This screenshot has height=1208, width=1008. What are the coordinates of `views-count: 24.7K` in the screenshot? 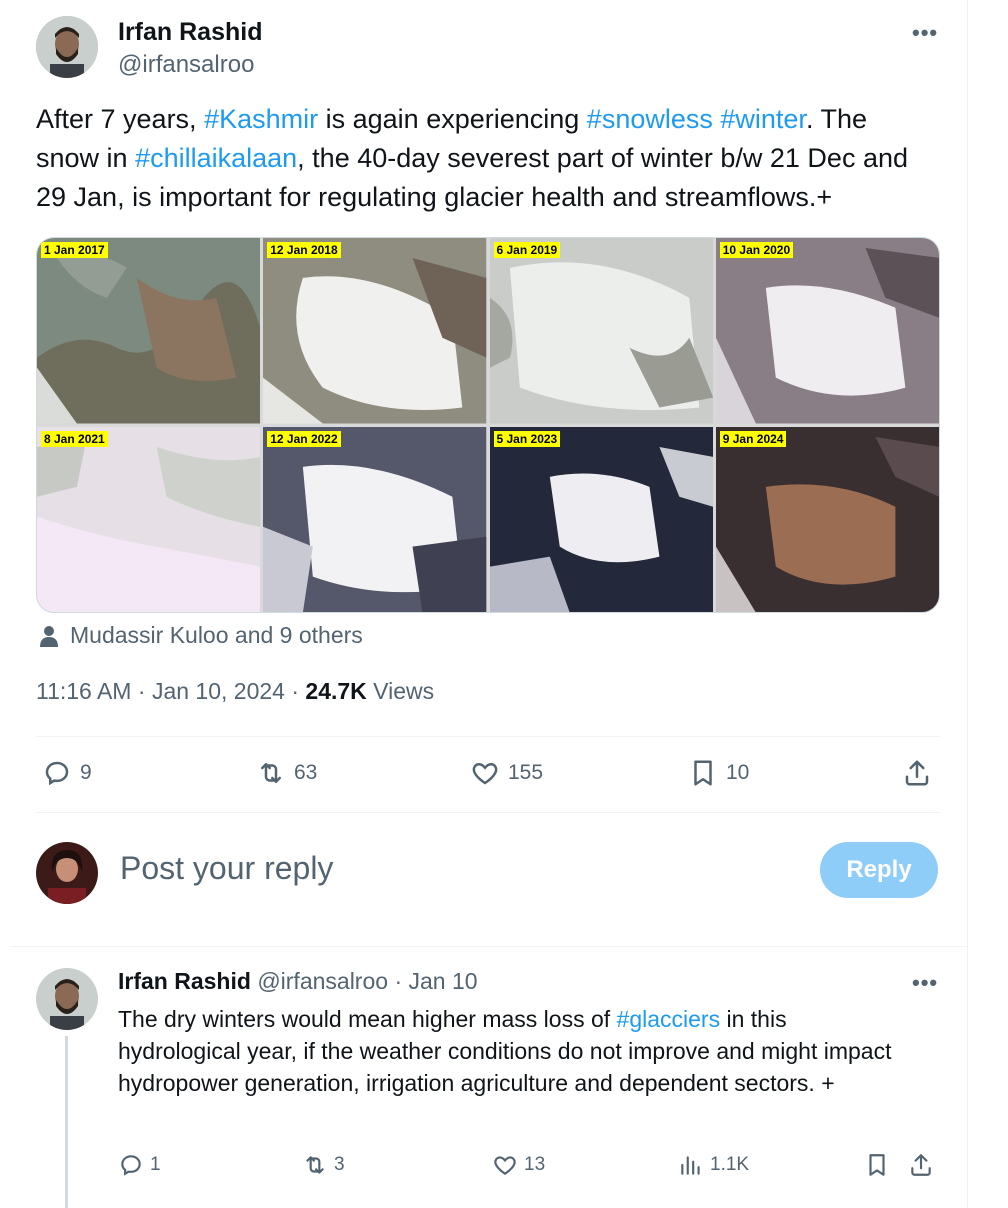 It's located at (336, 691).